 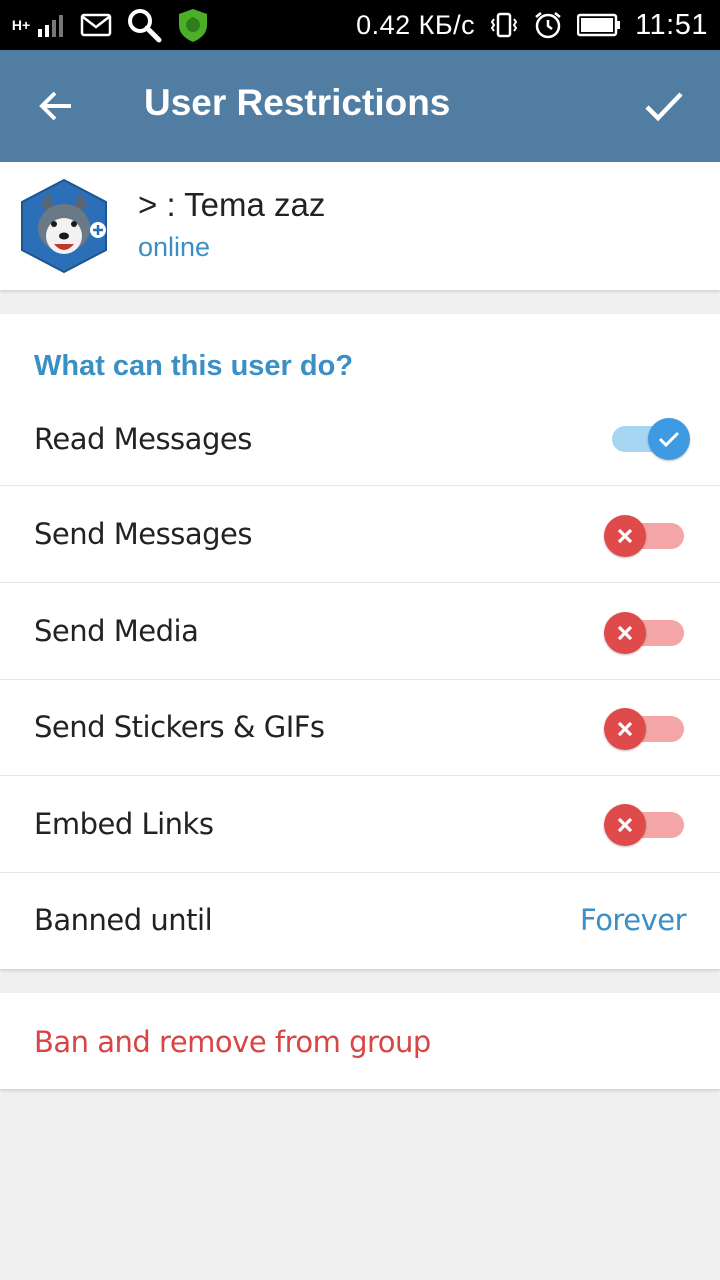 I want to click on done-button, so click(x=664, y=106).